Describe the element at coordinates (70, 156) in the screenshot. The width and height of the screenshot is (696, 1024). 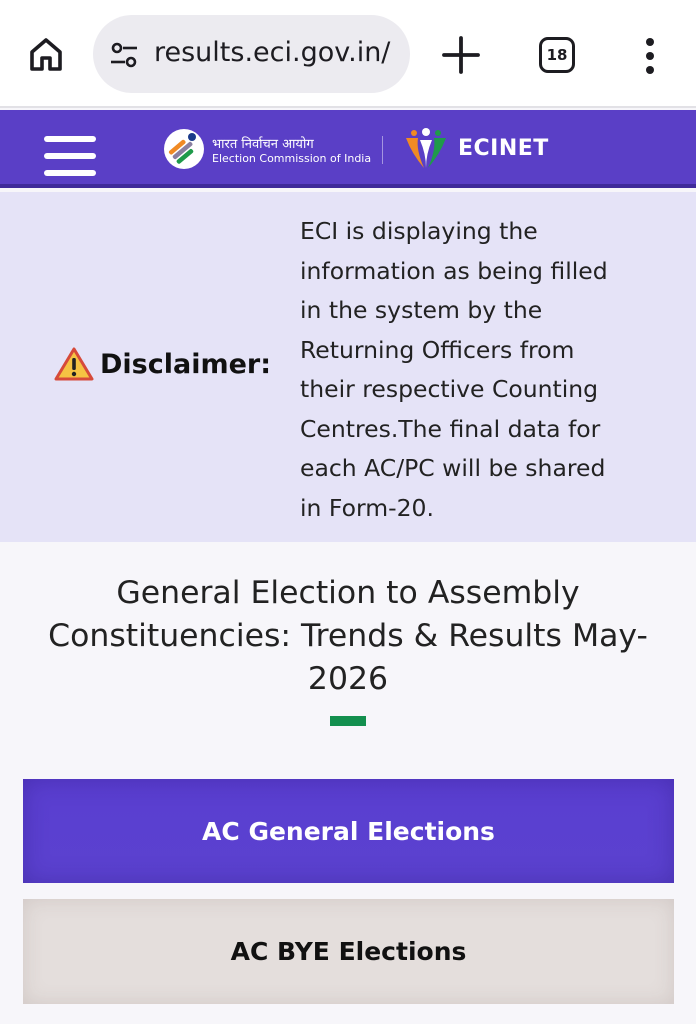
I see `hamburger-menu-icon` at that location.